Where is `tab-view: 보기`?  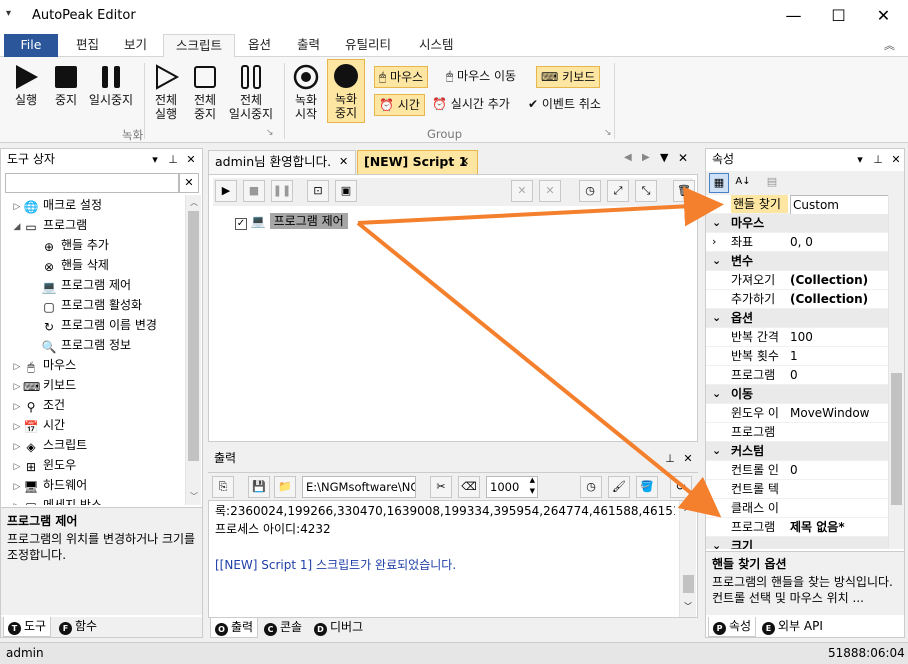
tab-view: 보기 is located at coordinates (135, 45).